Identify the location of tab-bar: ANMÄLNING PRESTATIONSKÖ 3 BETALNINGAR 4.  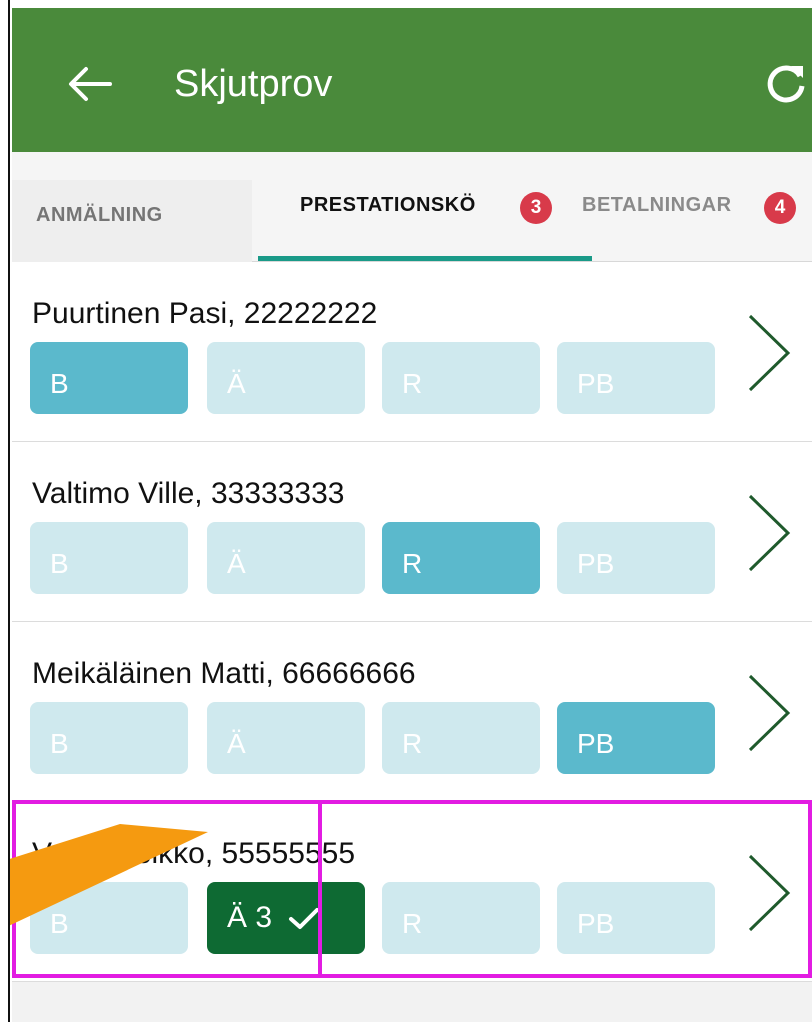
(412, 207).